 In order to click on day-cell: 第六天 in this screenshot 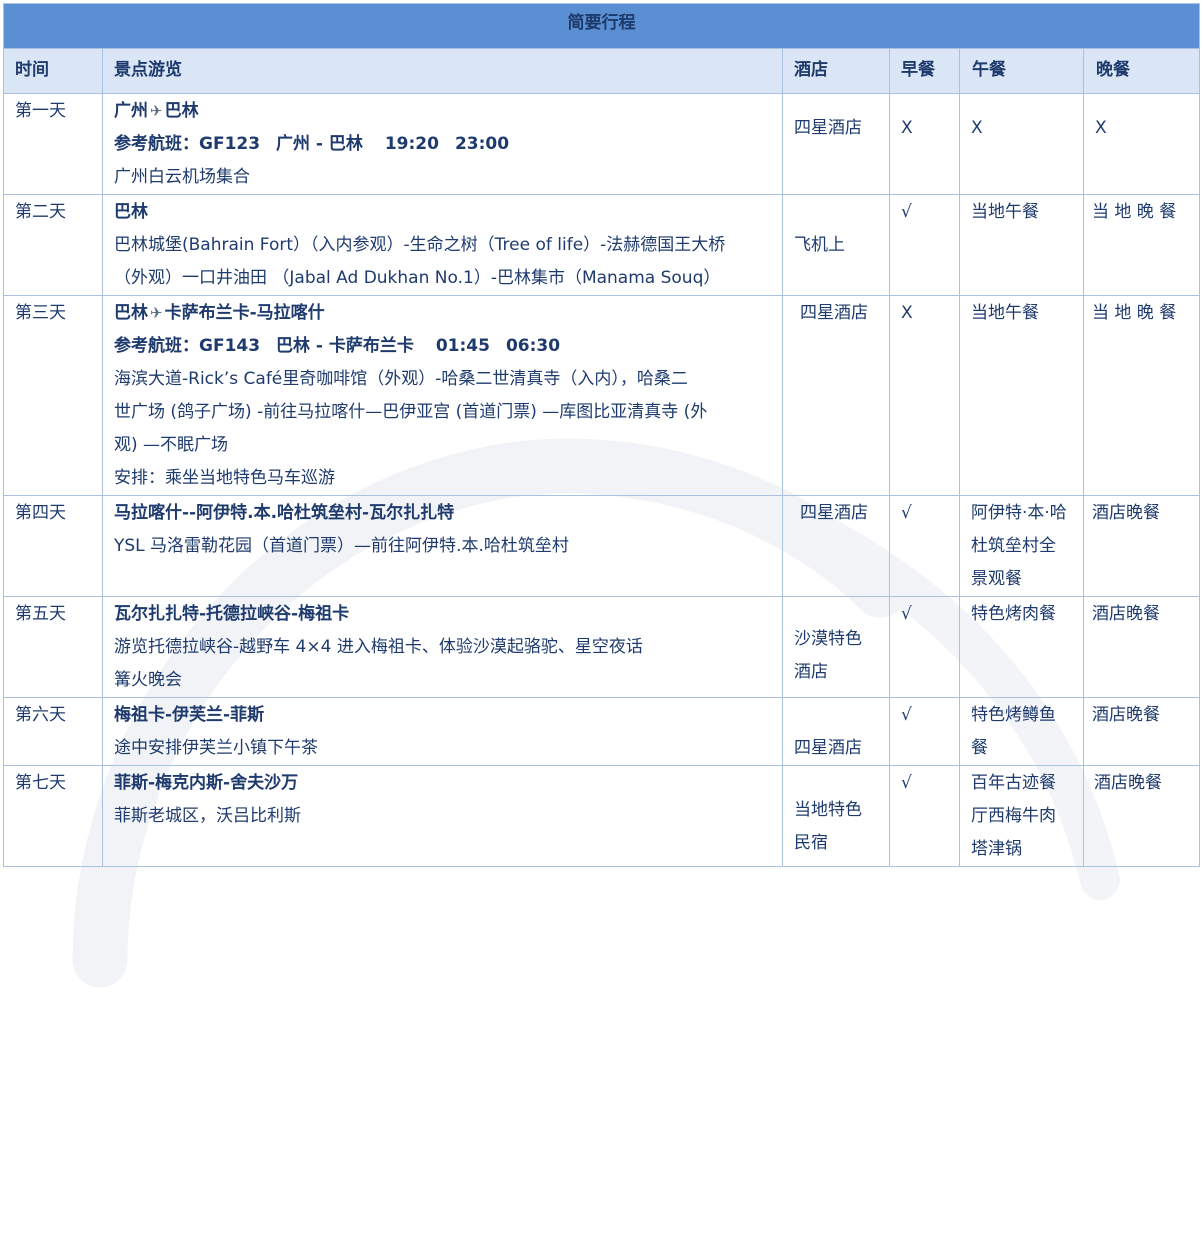, I will do `click(53, 731)`.